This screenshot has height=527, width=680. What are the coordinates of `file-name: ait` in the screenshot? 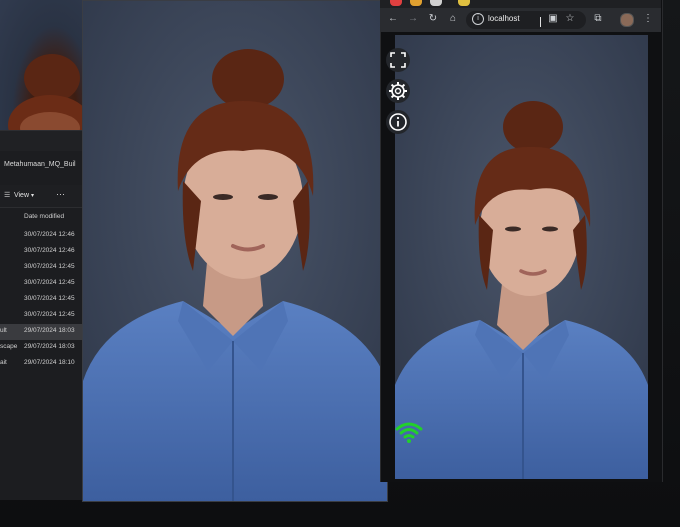 It's located at (3, 362).